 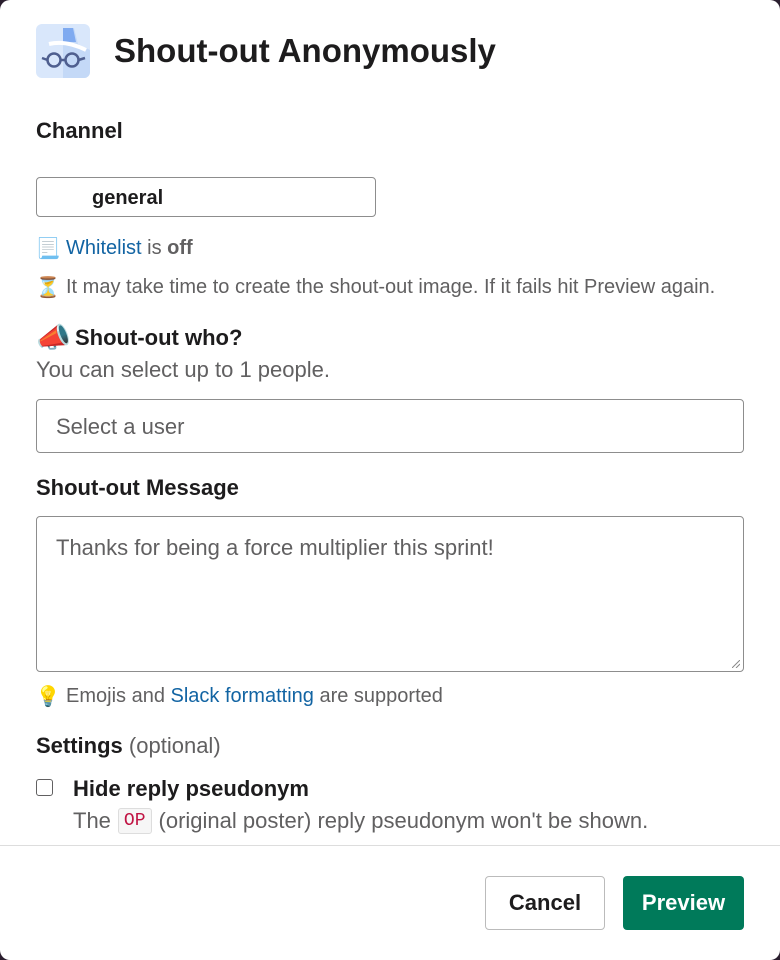 I want to click on shoutout-who-label: 📣 Shout-out who?, so click(x=139, y=337).